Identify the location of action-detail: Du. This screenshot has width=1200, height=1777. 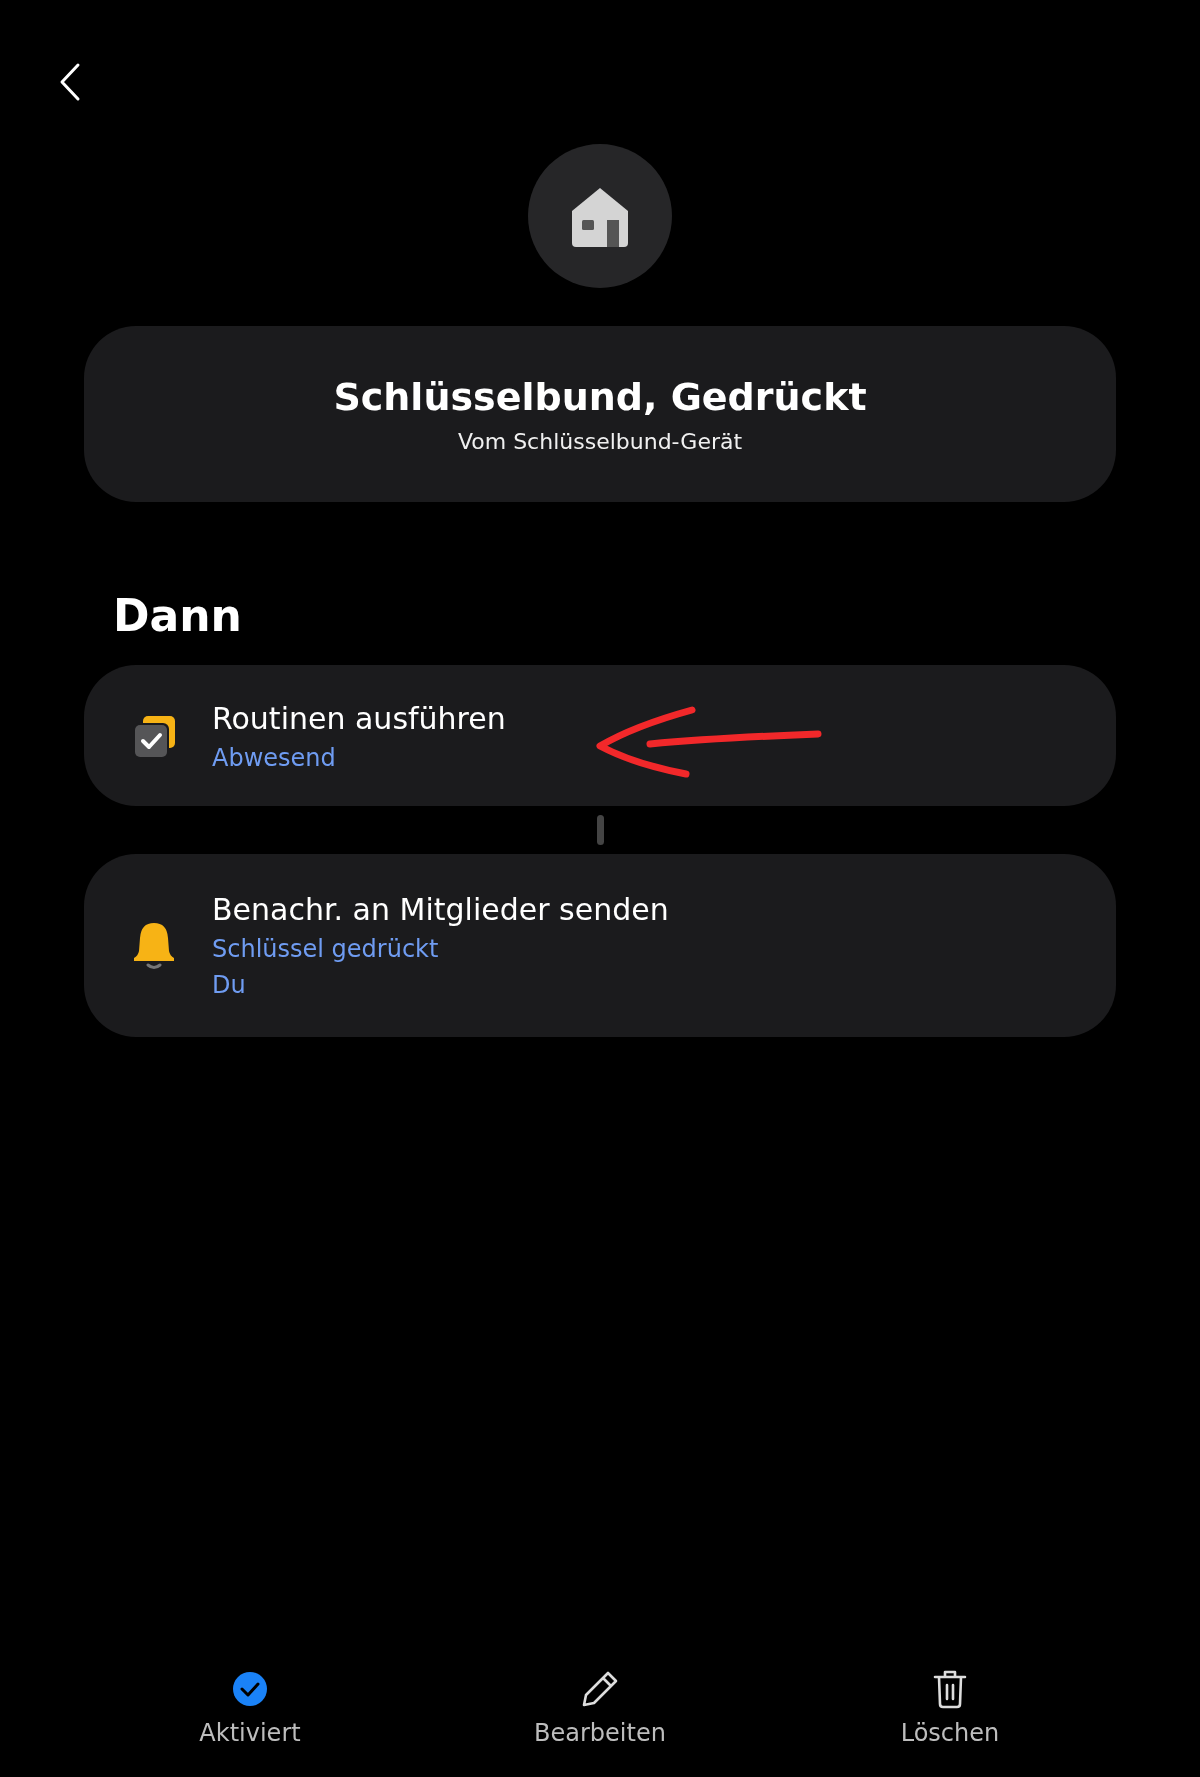
(229, 985).